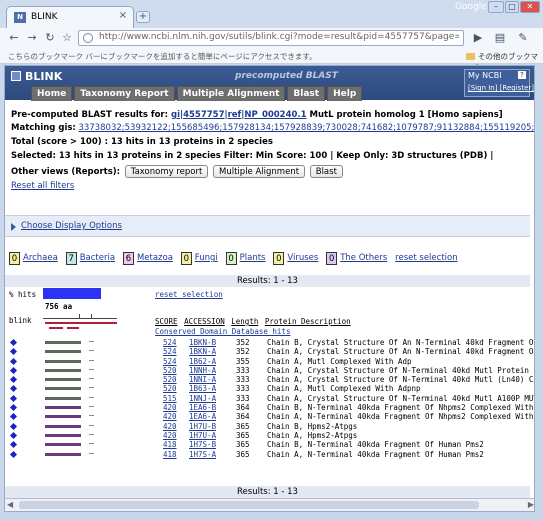 This screenshot has height=520, width=543. Describe the element at coordinates (10, 504) in the screenshot. I see `scroll-left-icon: ◀` at that location.